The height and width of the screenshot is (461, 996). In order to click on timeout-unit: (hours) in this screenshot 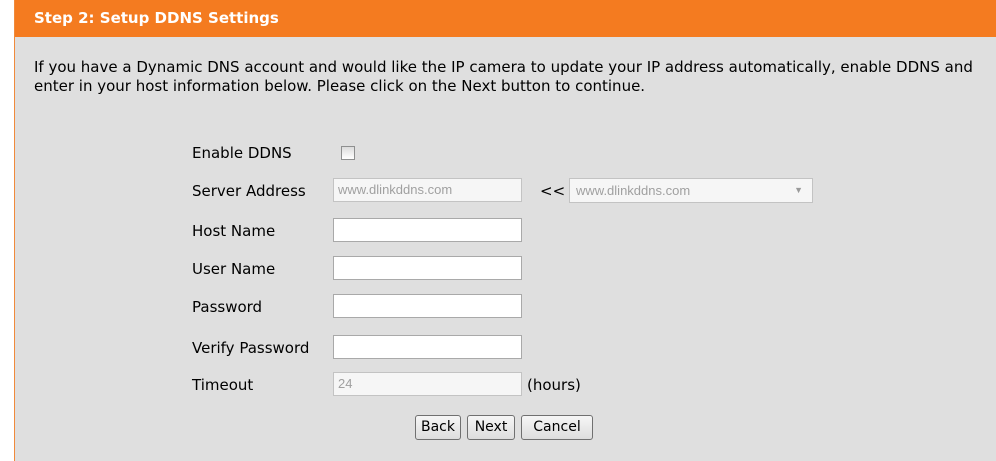, I will do `click(554, 385)`.